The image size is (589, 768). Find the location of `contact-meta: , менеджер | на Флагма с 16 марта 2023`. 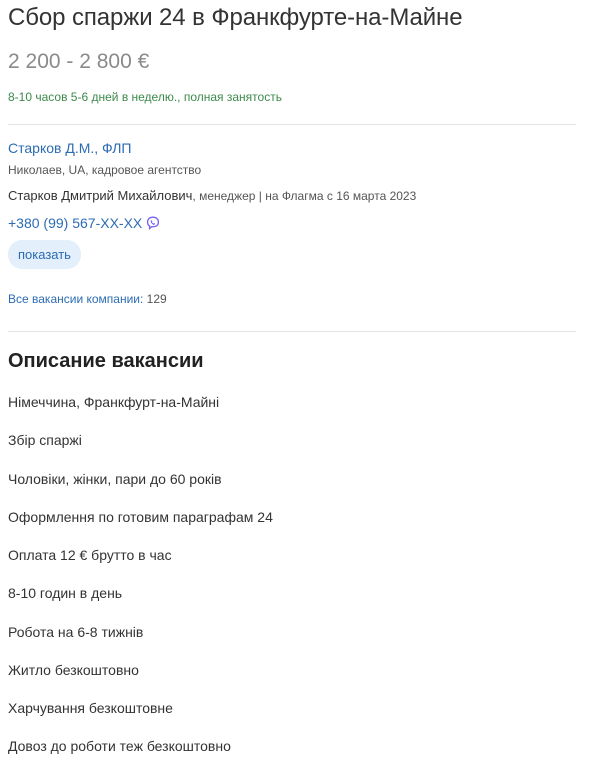

contact-meta: , менеджер | на Флагма с 16 марта 2023 is located at coordinates (304, 196).